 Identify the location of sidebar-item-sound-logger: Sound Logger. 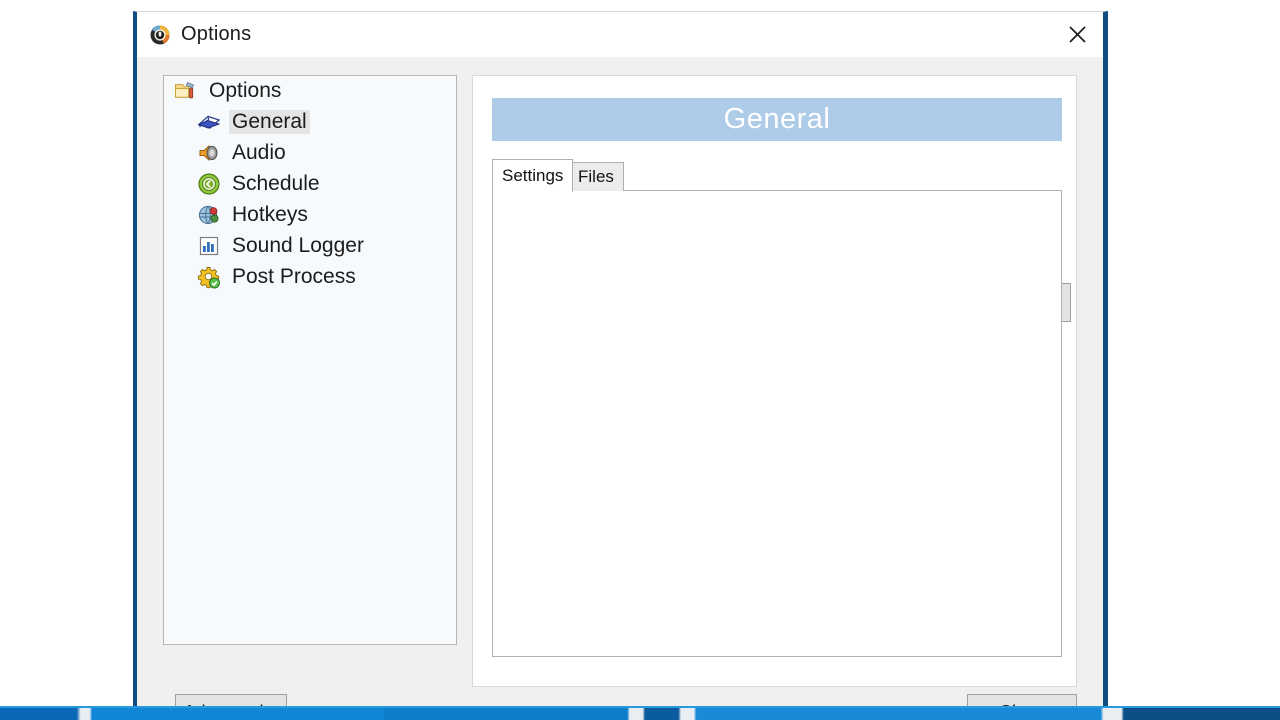
(310, 245).